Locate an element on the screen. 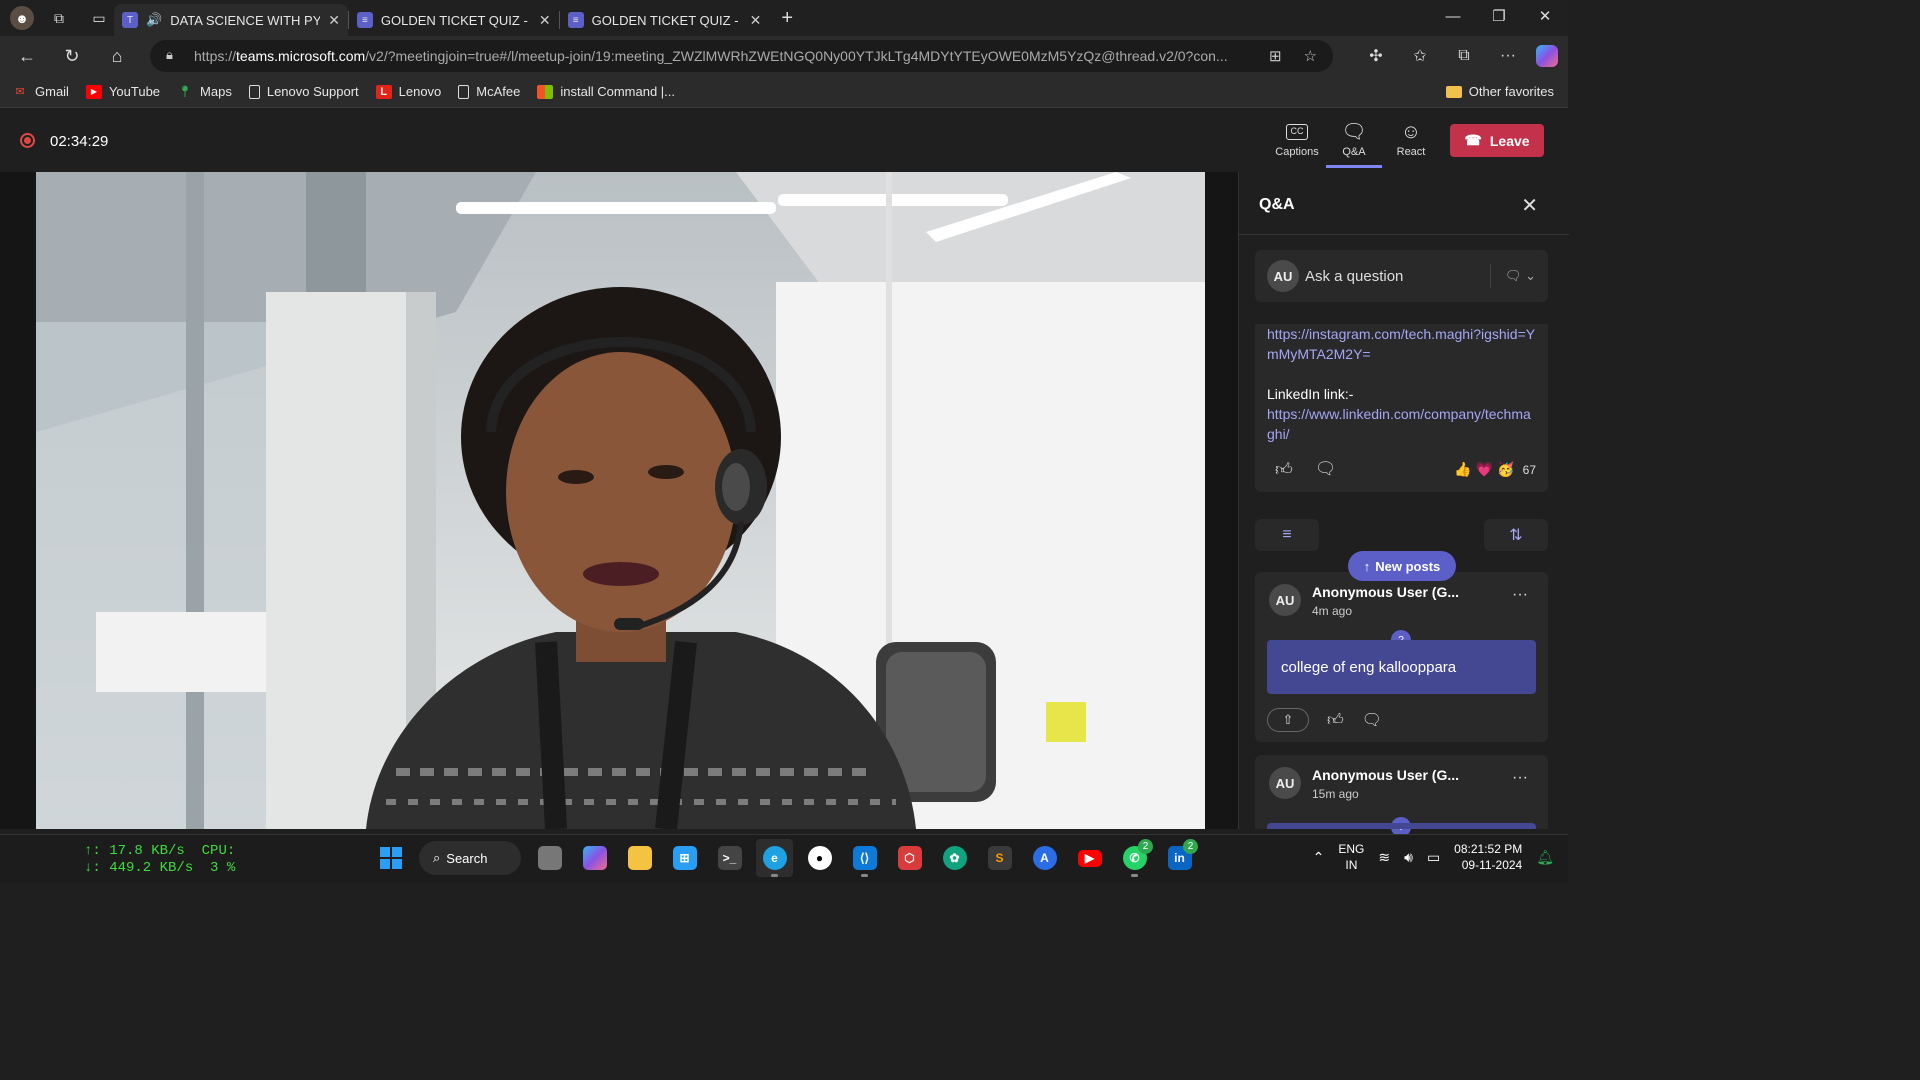  browser-toolbar: ✣ ✩ ⧉ ··· is located at coordinates (1459, 56).